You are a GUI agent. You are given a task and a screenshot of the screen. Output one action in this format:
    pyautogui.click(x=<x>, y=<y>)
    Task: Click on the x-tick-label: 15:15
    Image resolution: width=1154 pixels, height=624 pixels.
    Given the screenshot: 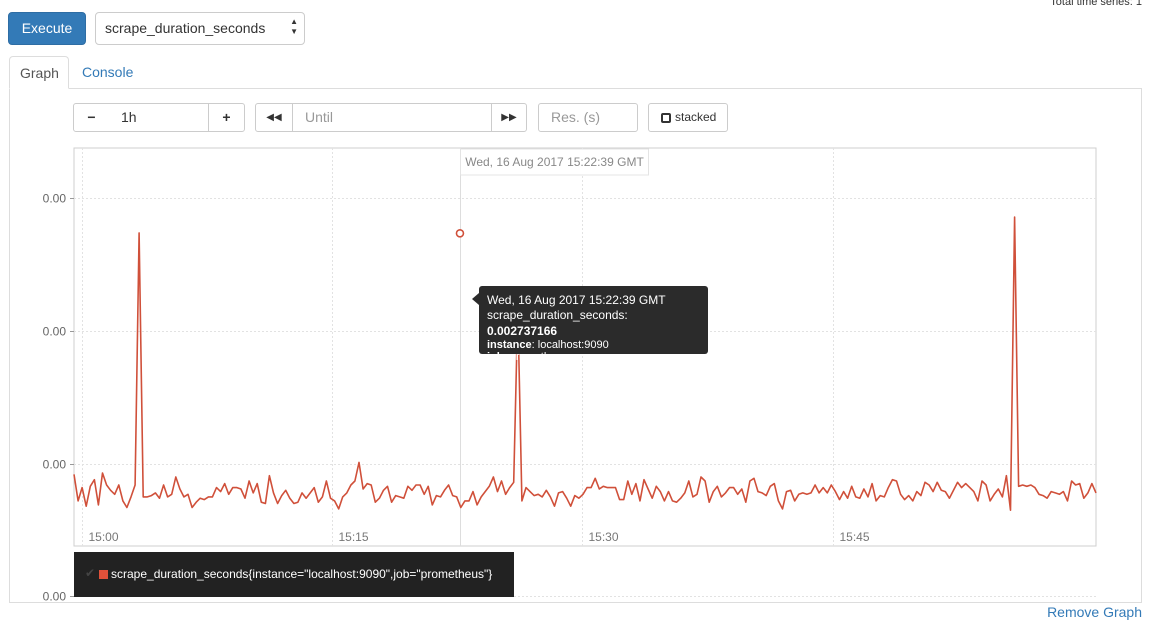 What is the action you would take?
    pyautogui.click(x=354, y=537)
    